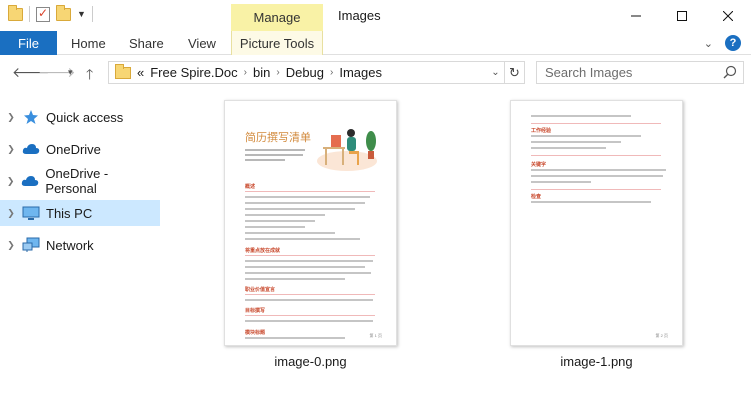 The width and height of the screenshot is (751, 401). Describe the element at coordinates (596, 361) in the screenshot. I see `file-name: image-1.png` at that location.